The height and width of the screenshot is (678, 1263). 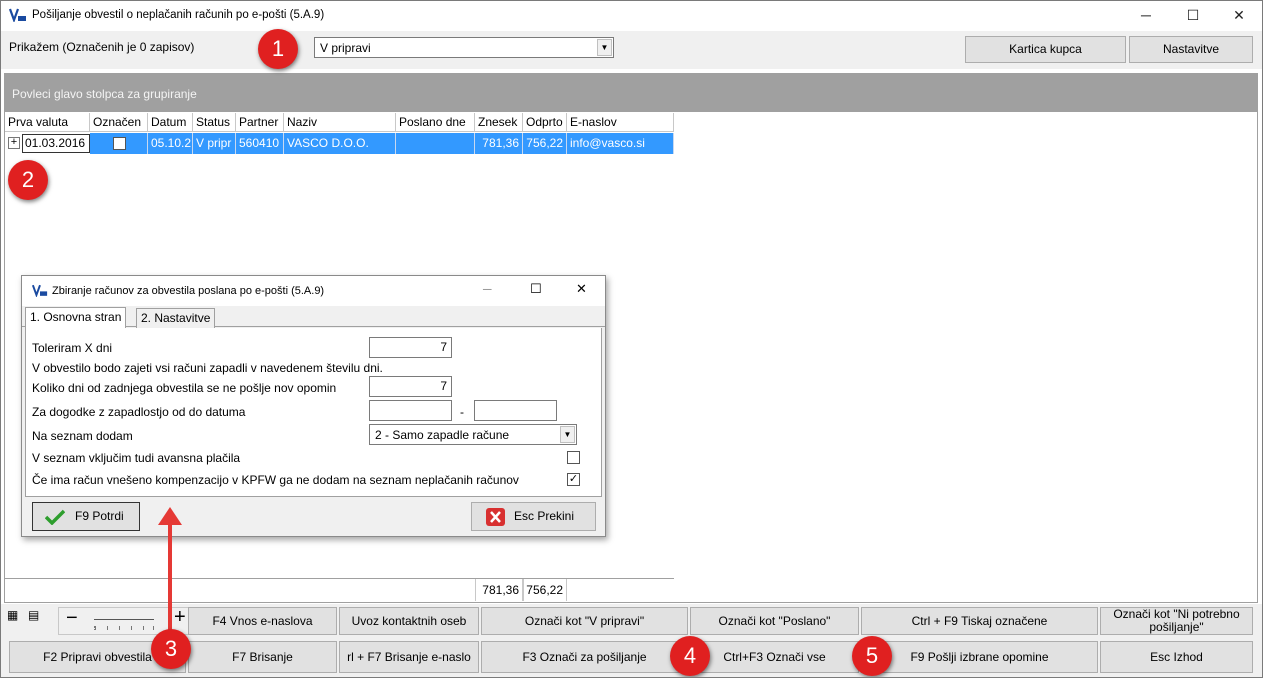 What do you see at coordinates (495, 517) in the screenshot?
I see `cancel-icon` at bounding box center [495, 517].